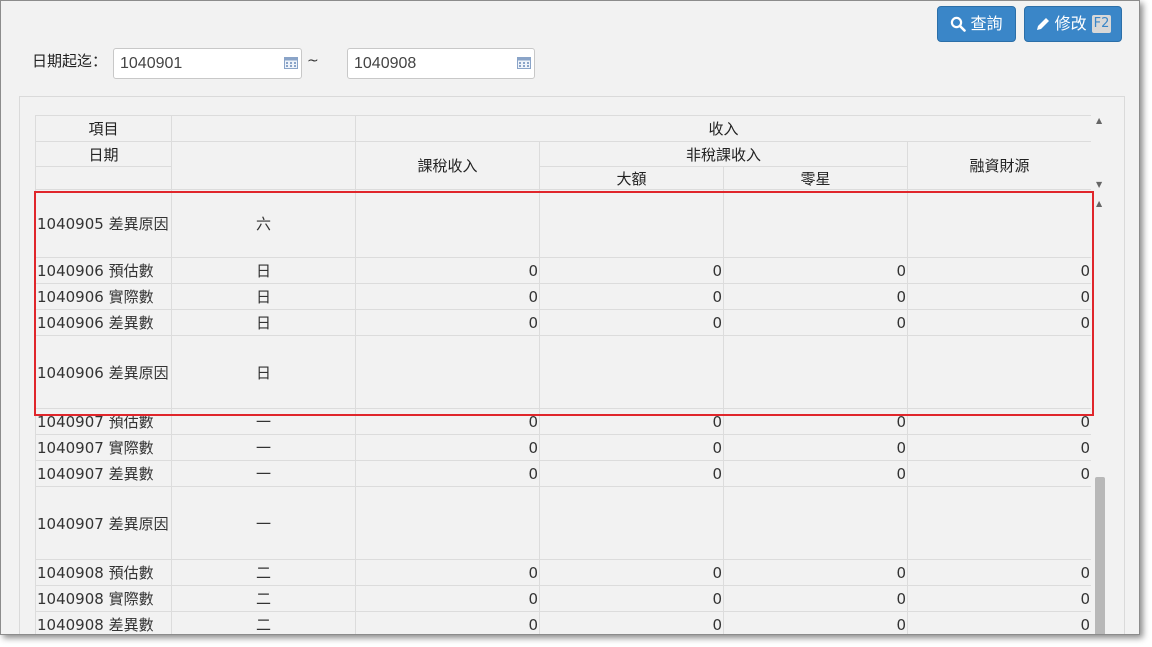 This screenshot has width=1152, height=647. What do you see at coordinates (103, 473) in the screenshot?
I see `row-item-cell: 1040907 差異數` at bounding box center [103, 473].